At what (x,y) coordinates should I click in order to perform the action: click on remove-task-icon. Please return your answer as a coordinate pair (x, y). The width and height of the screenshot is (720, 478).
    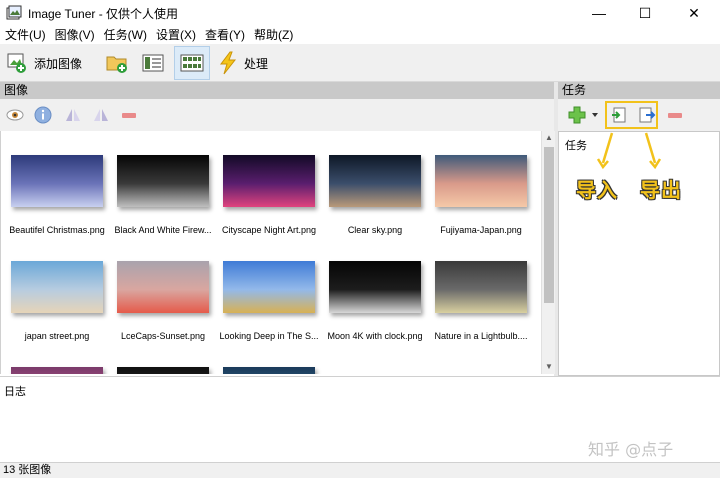
    Looking at the image, I should click on (675, 115).